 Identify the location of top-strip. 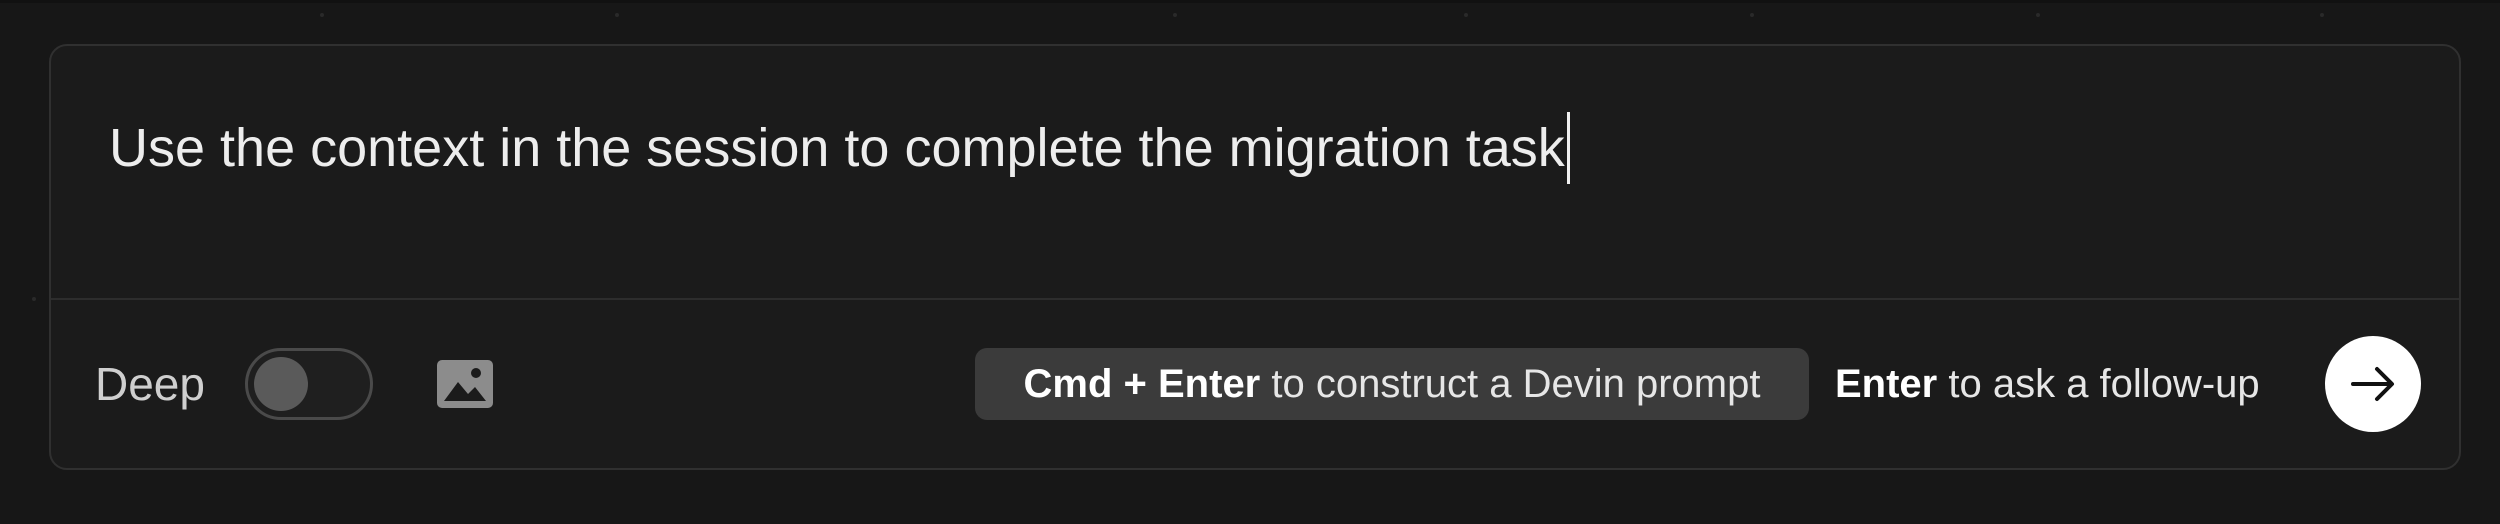
(1250, 1).